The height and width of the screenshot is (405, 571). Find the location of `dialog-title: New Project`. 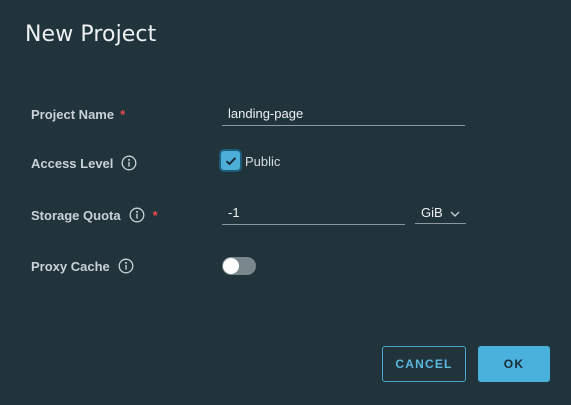

dialog-title: New Project is located at coordinates (91, 34).